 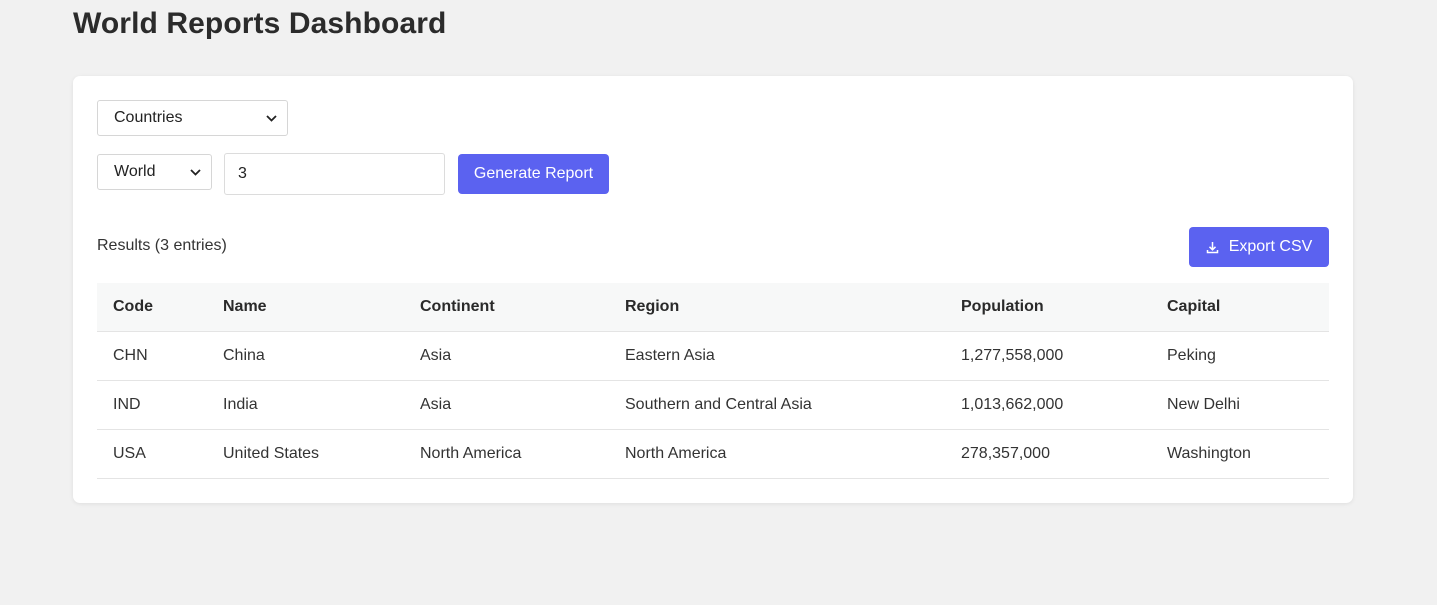 I want to click on report-type-select: Countries, so click(x=192, y=118).